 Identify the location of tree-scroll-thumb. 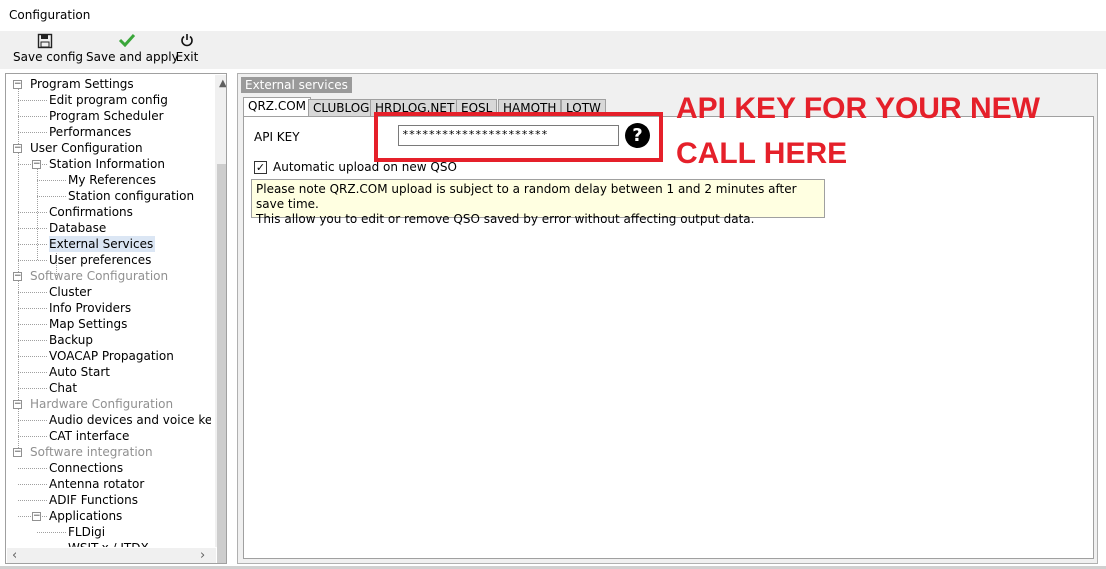
(221, 363).